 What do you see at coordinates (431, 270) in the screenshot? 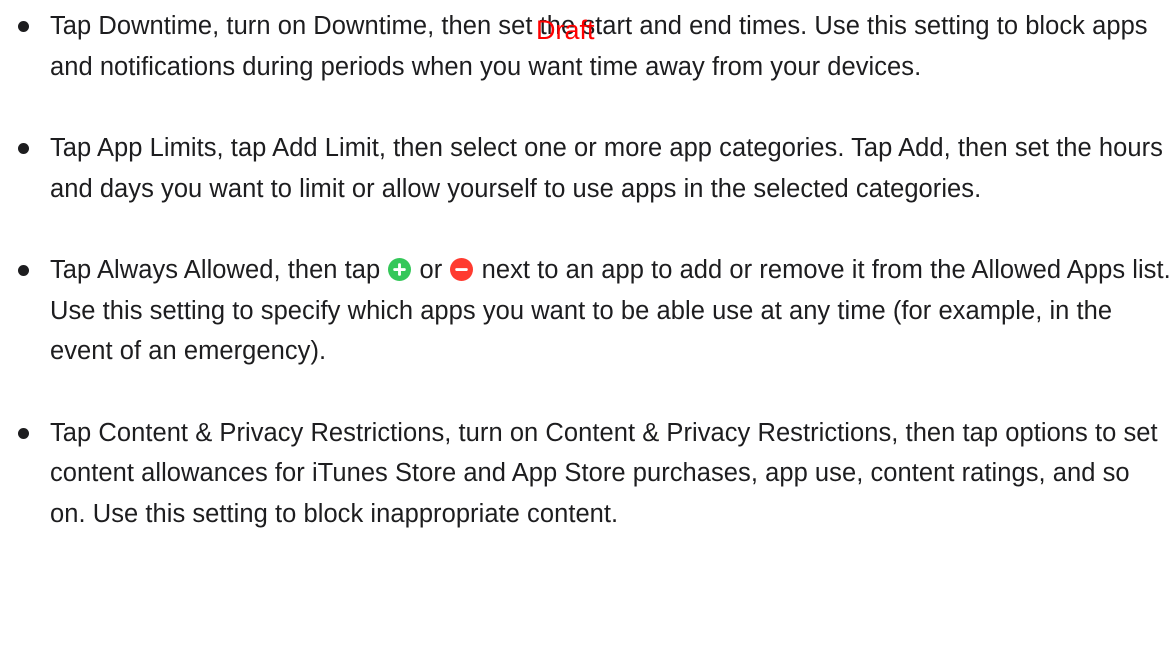
I see `list-item-text-middle: or` at bounding box center [431, 270].